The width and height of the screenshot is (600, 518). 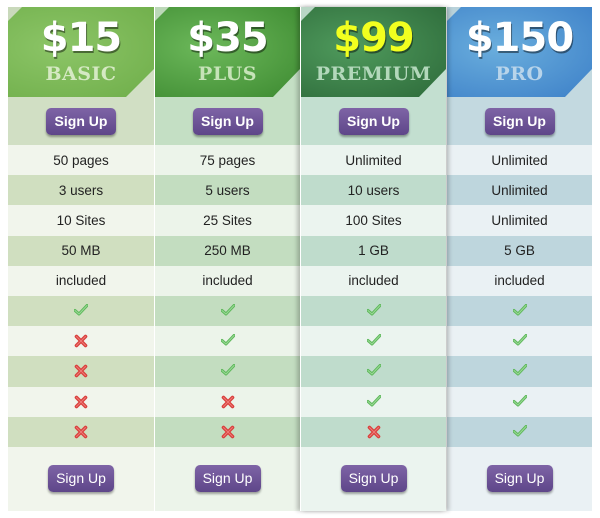 I want to click on feature-value: 100 Sites, so click(x=373, y=220).